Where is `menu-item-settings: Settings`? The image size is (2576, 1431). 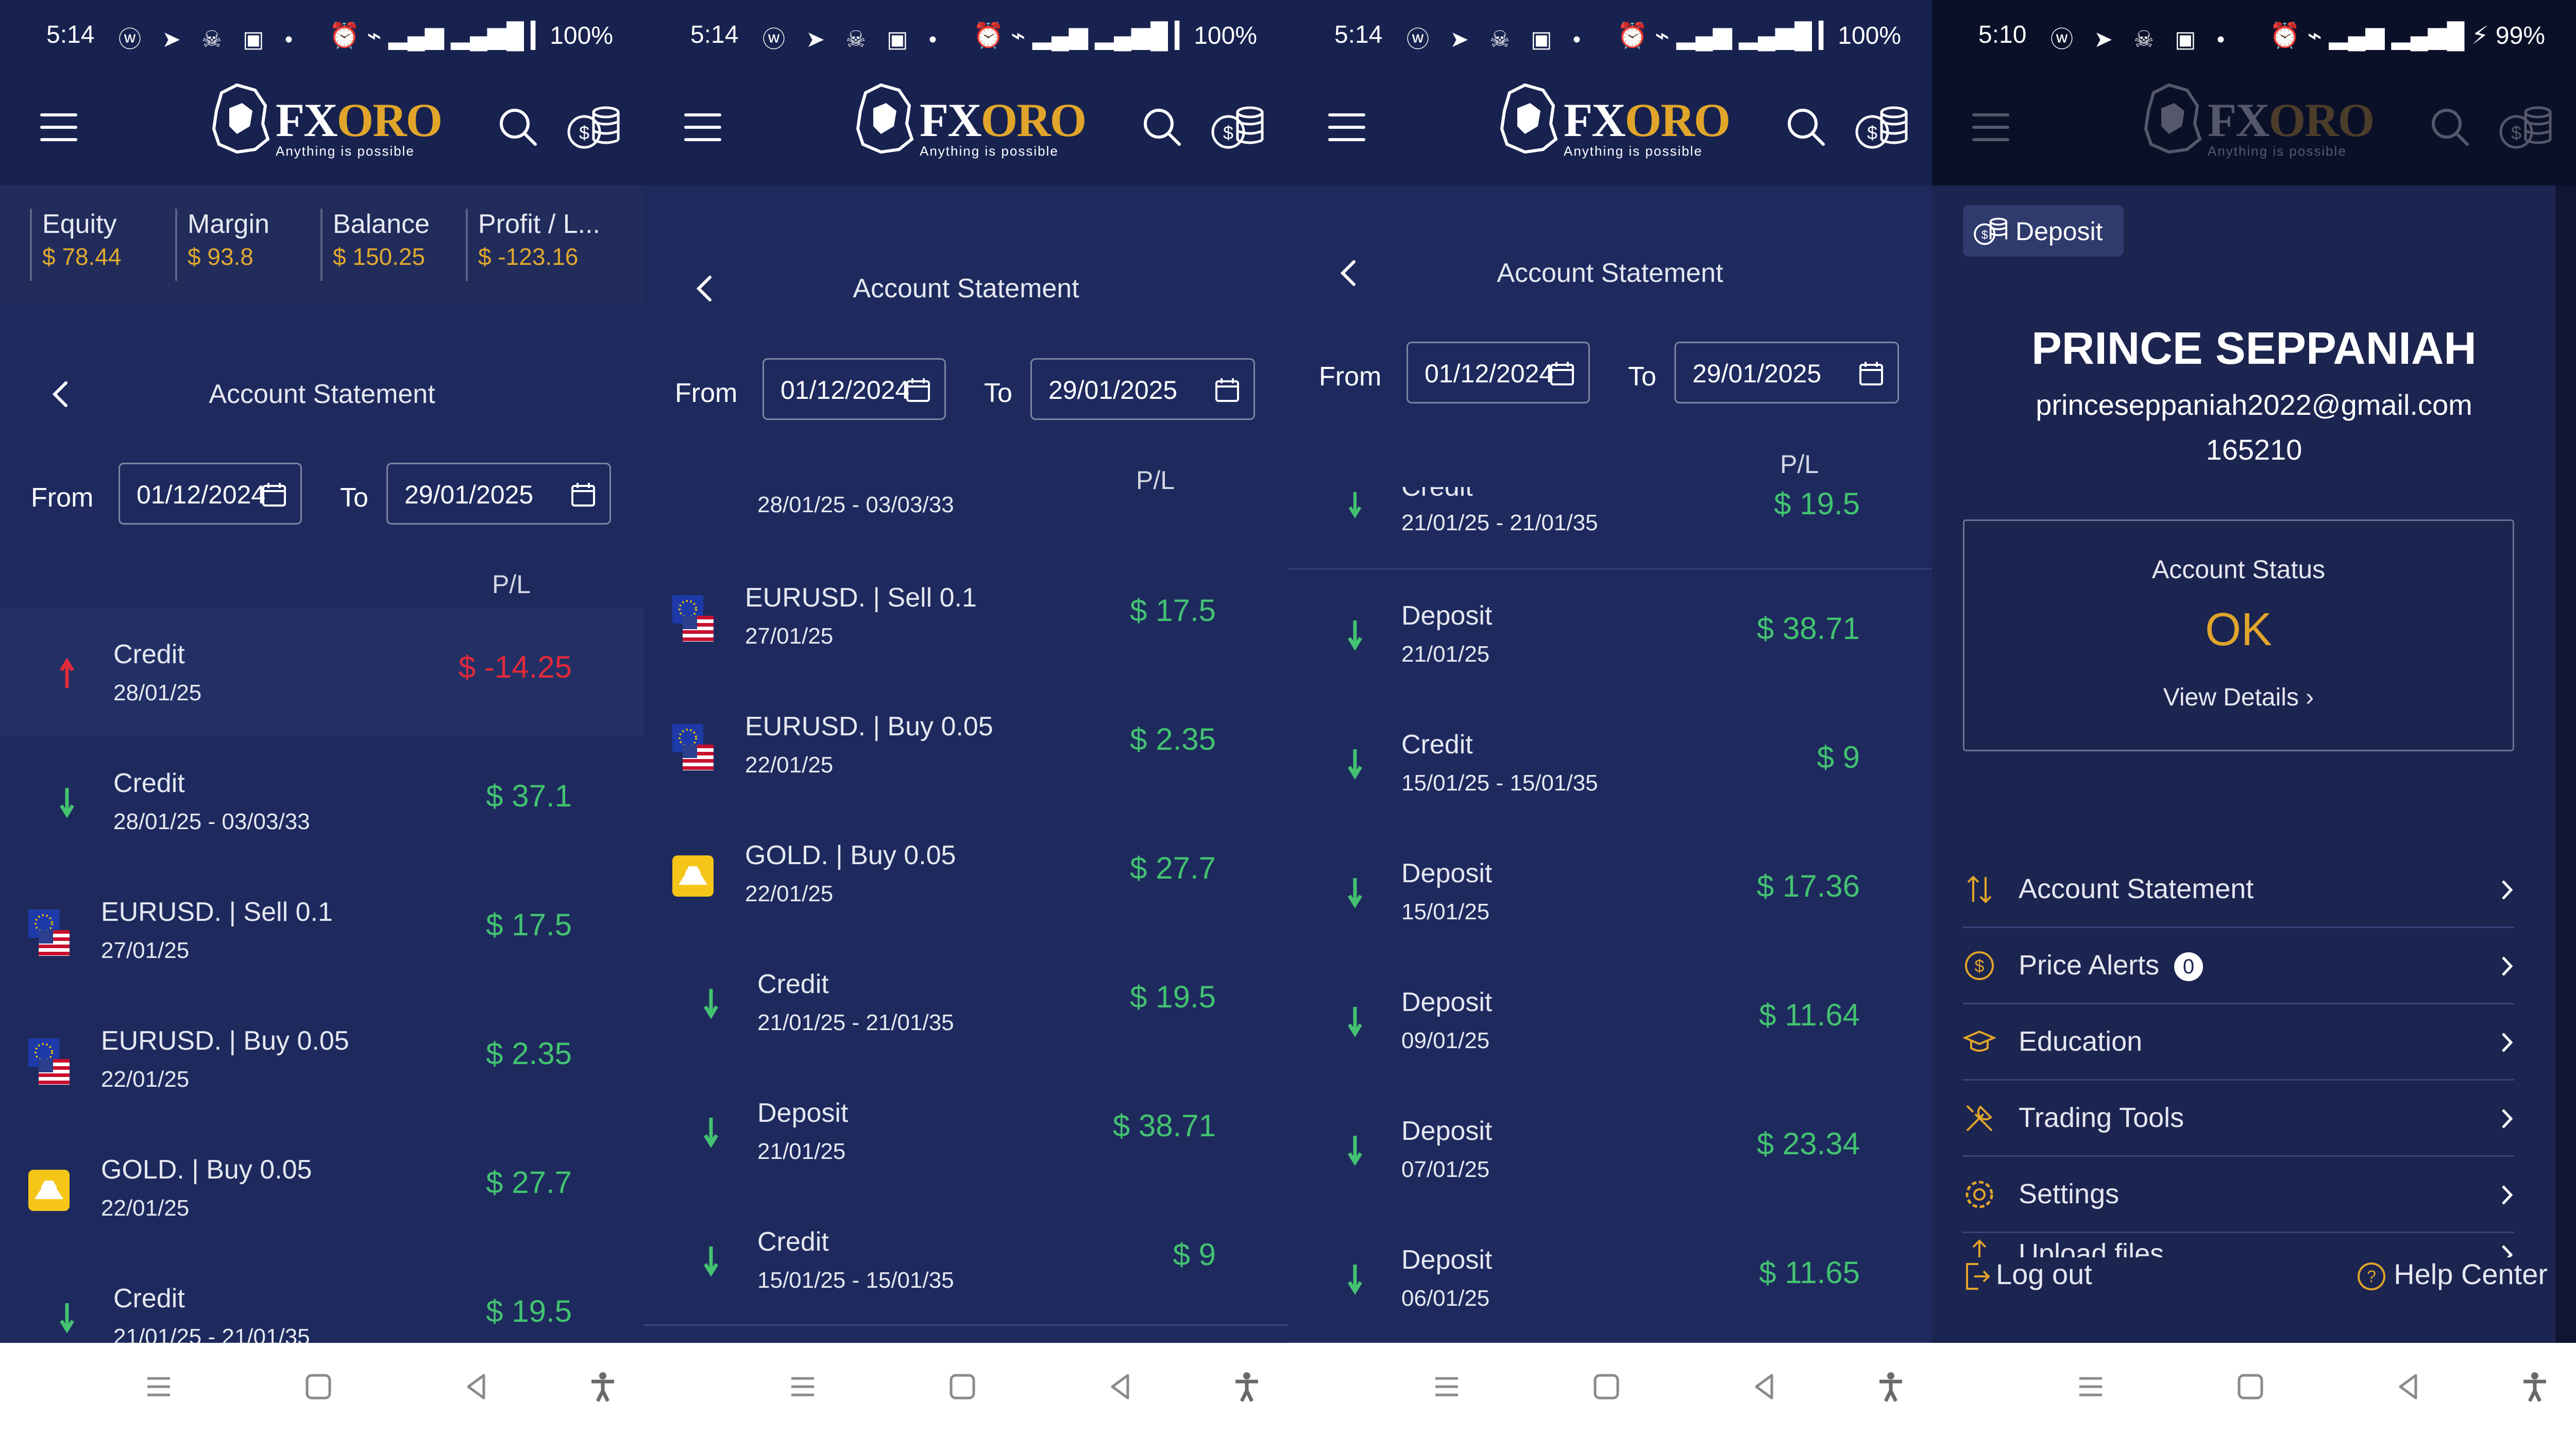
menu-item-settings: Settings is located at coordinates (2238, 1194).